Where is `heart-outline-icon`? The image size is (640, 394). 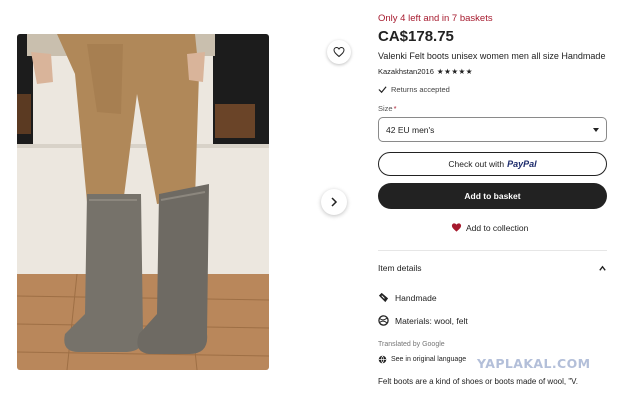
heart-outline-icon is located at coordinates (339, 52).